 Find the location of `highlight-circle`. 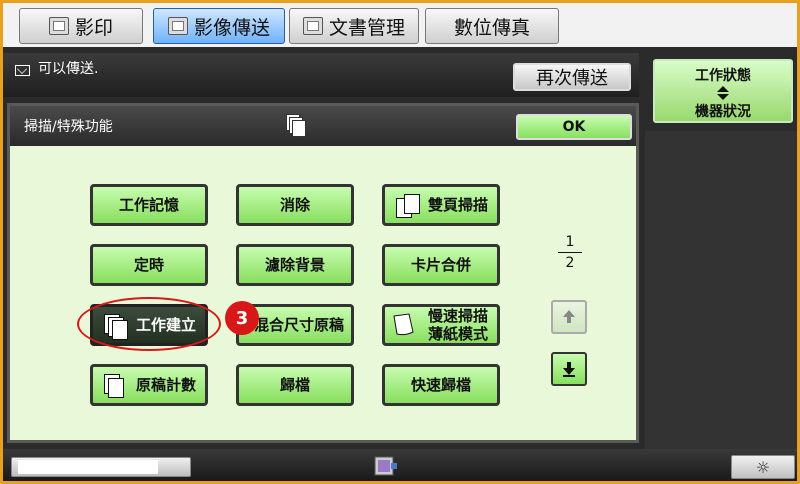

highlight-circle is located at coordinates (149, 324).